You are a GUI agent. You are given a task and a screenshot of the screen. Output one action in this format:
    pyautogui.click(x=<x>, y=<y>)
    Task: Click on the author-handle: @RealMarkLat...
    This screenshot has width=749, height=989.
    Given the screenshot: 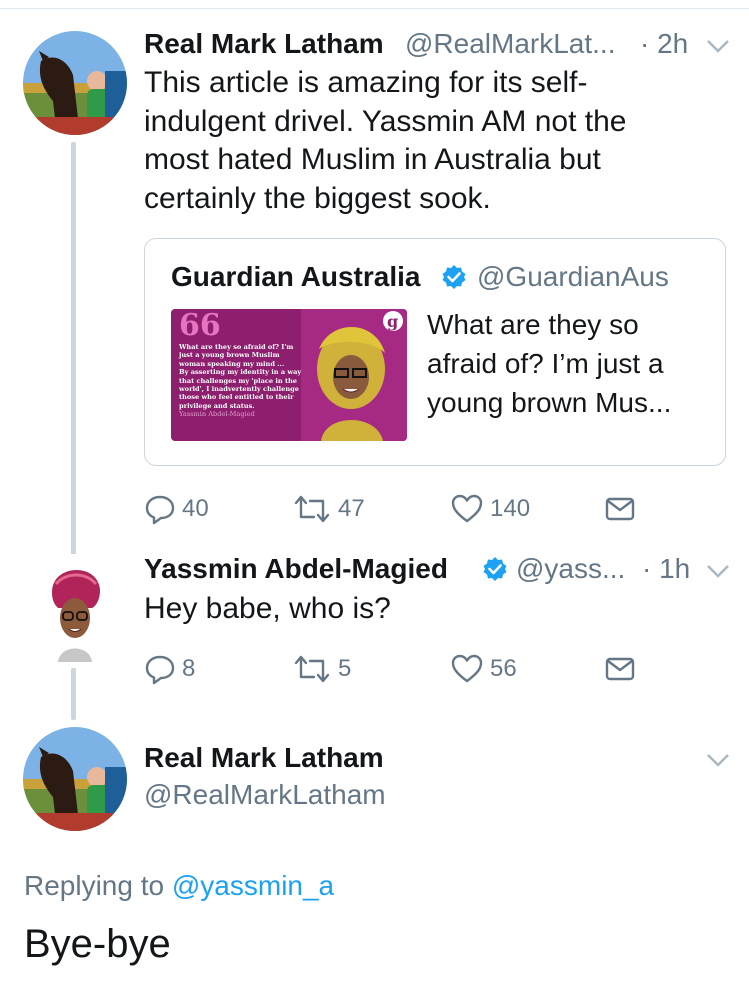 What is the action you would take?
    pyautogui.click(x=510, y=44)
    